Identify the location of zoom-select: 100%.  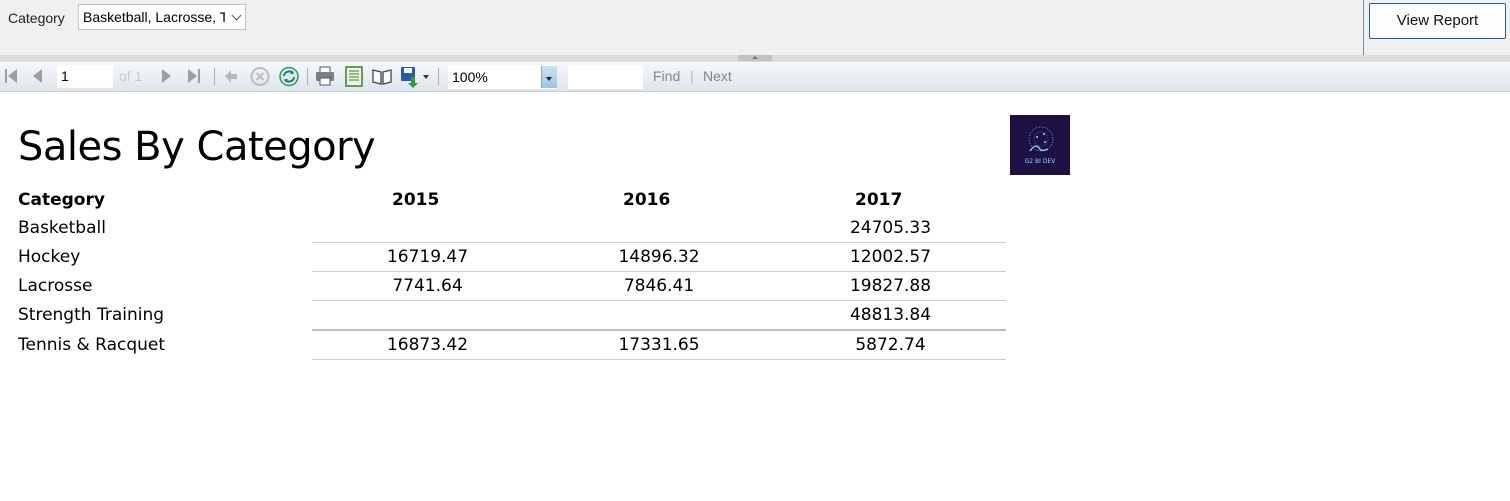
(502, 77).